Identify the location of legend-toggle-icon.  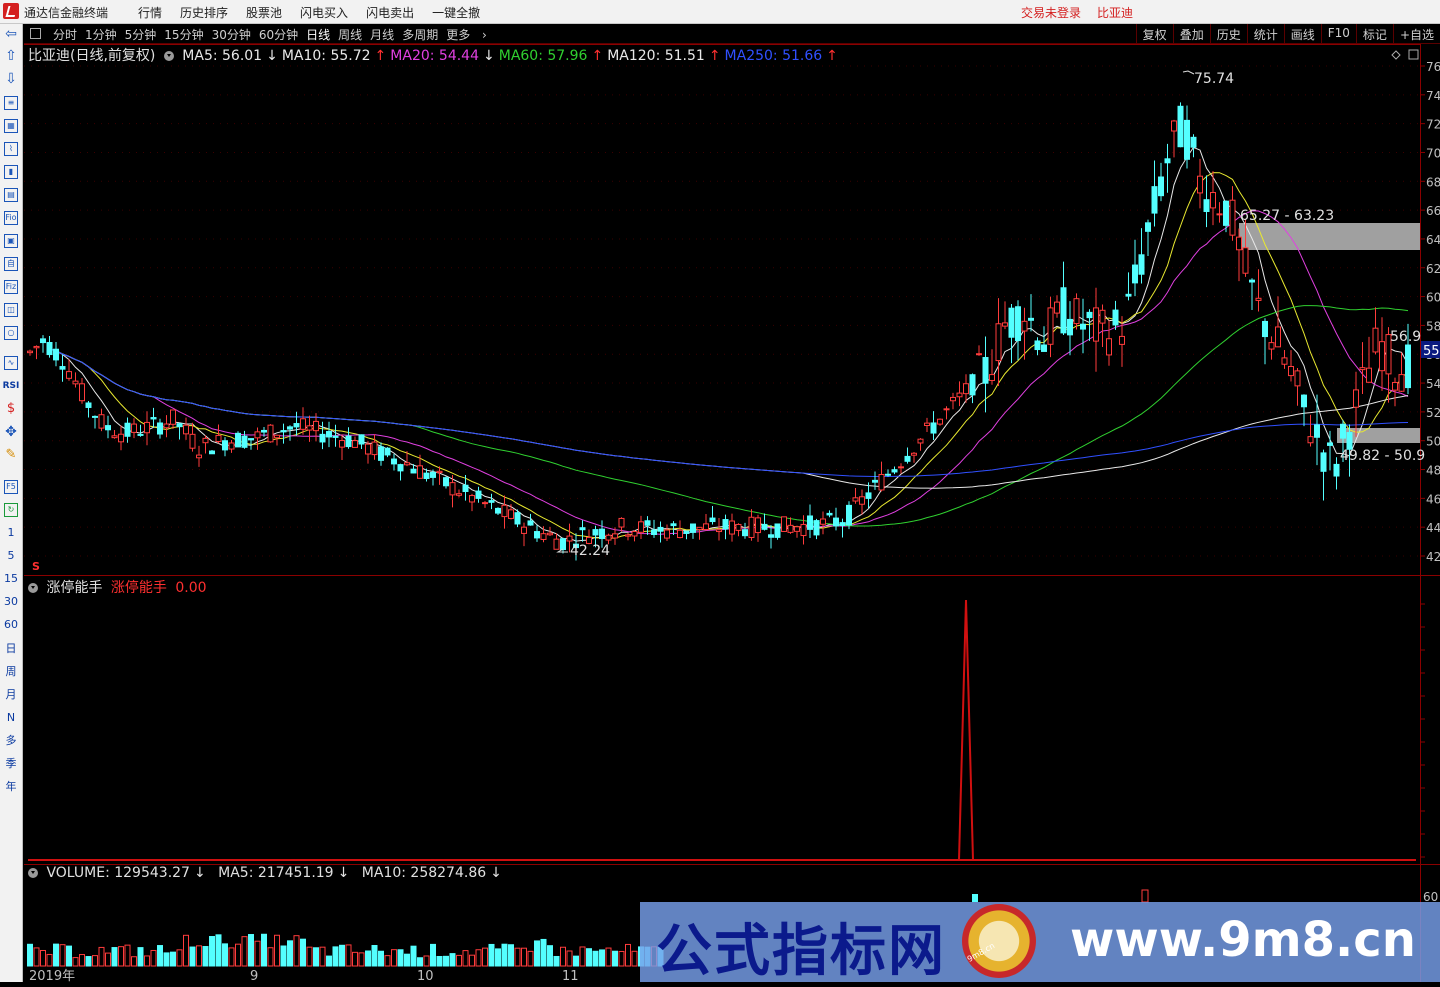
(168, 56).